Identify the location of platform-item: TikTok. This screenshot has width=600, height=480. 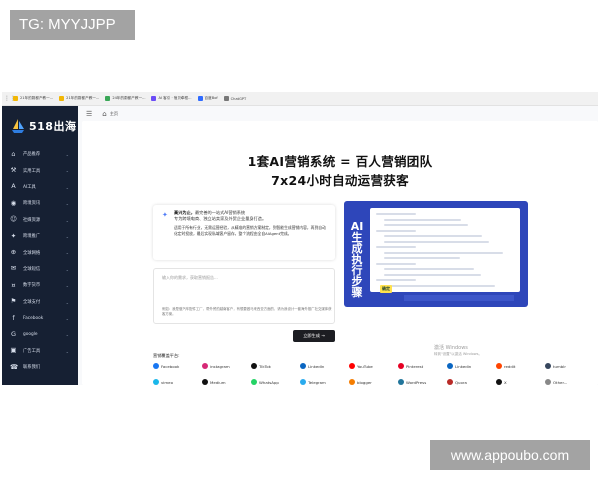
(275, 366).